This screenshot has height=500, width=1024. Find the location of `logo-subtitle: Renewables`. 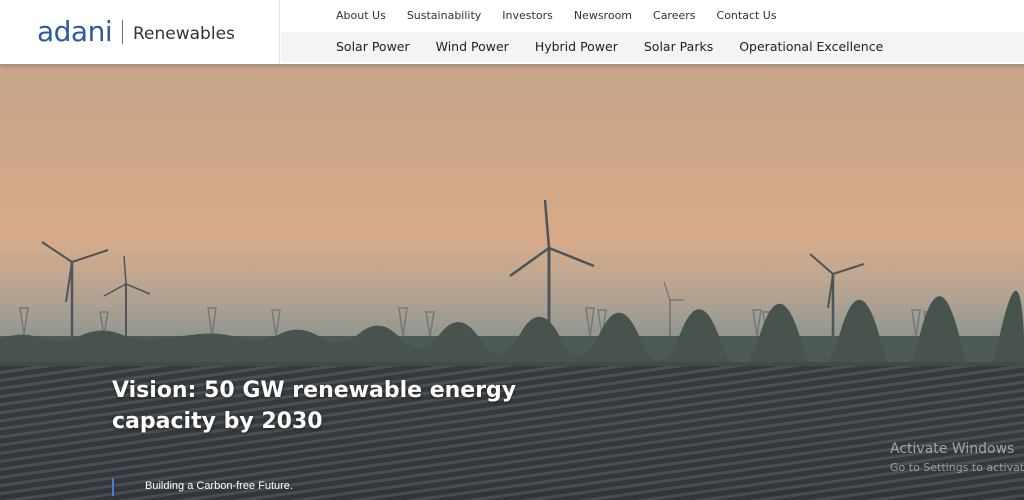

logo-subtitle: Renewables is located at coordinates (184, 34).